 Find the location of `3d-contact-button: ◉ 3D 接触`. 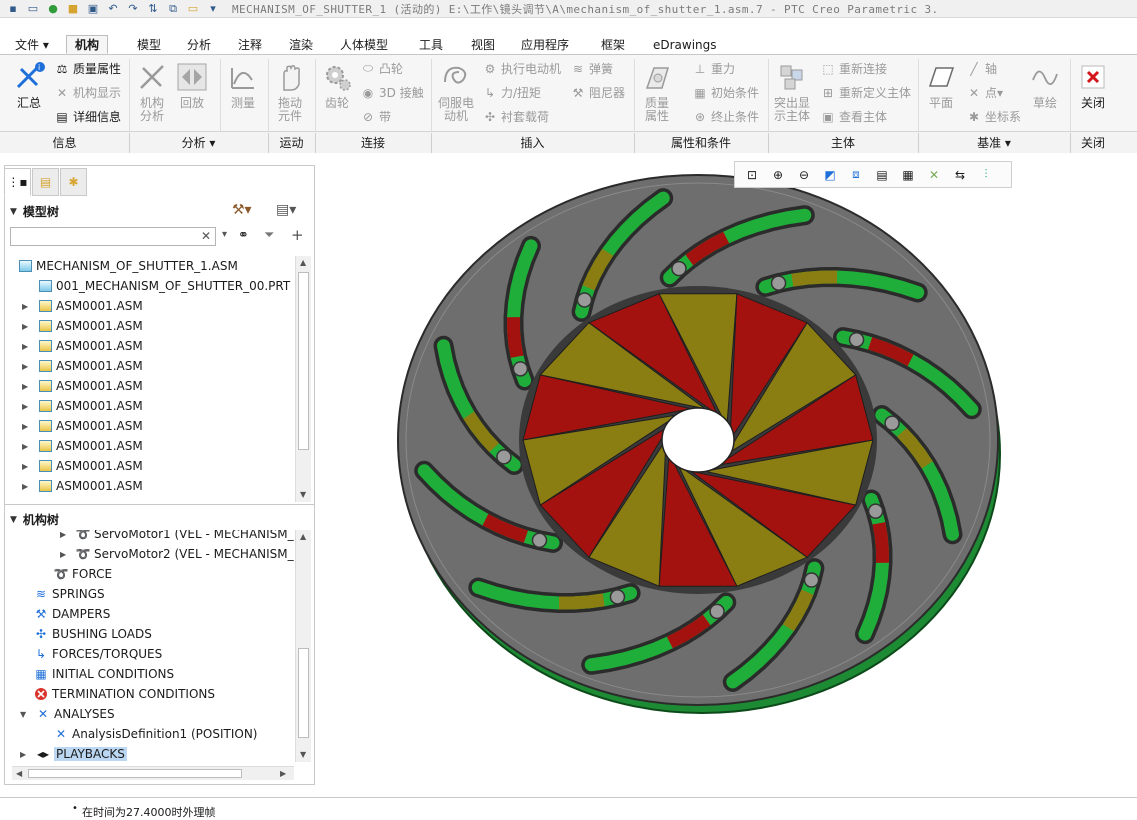

3d-contact-button: ◉ 3D 接触 is located at coordinates (392, 92).